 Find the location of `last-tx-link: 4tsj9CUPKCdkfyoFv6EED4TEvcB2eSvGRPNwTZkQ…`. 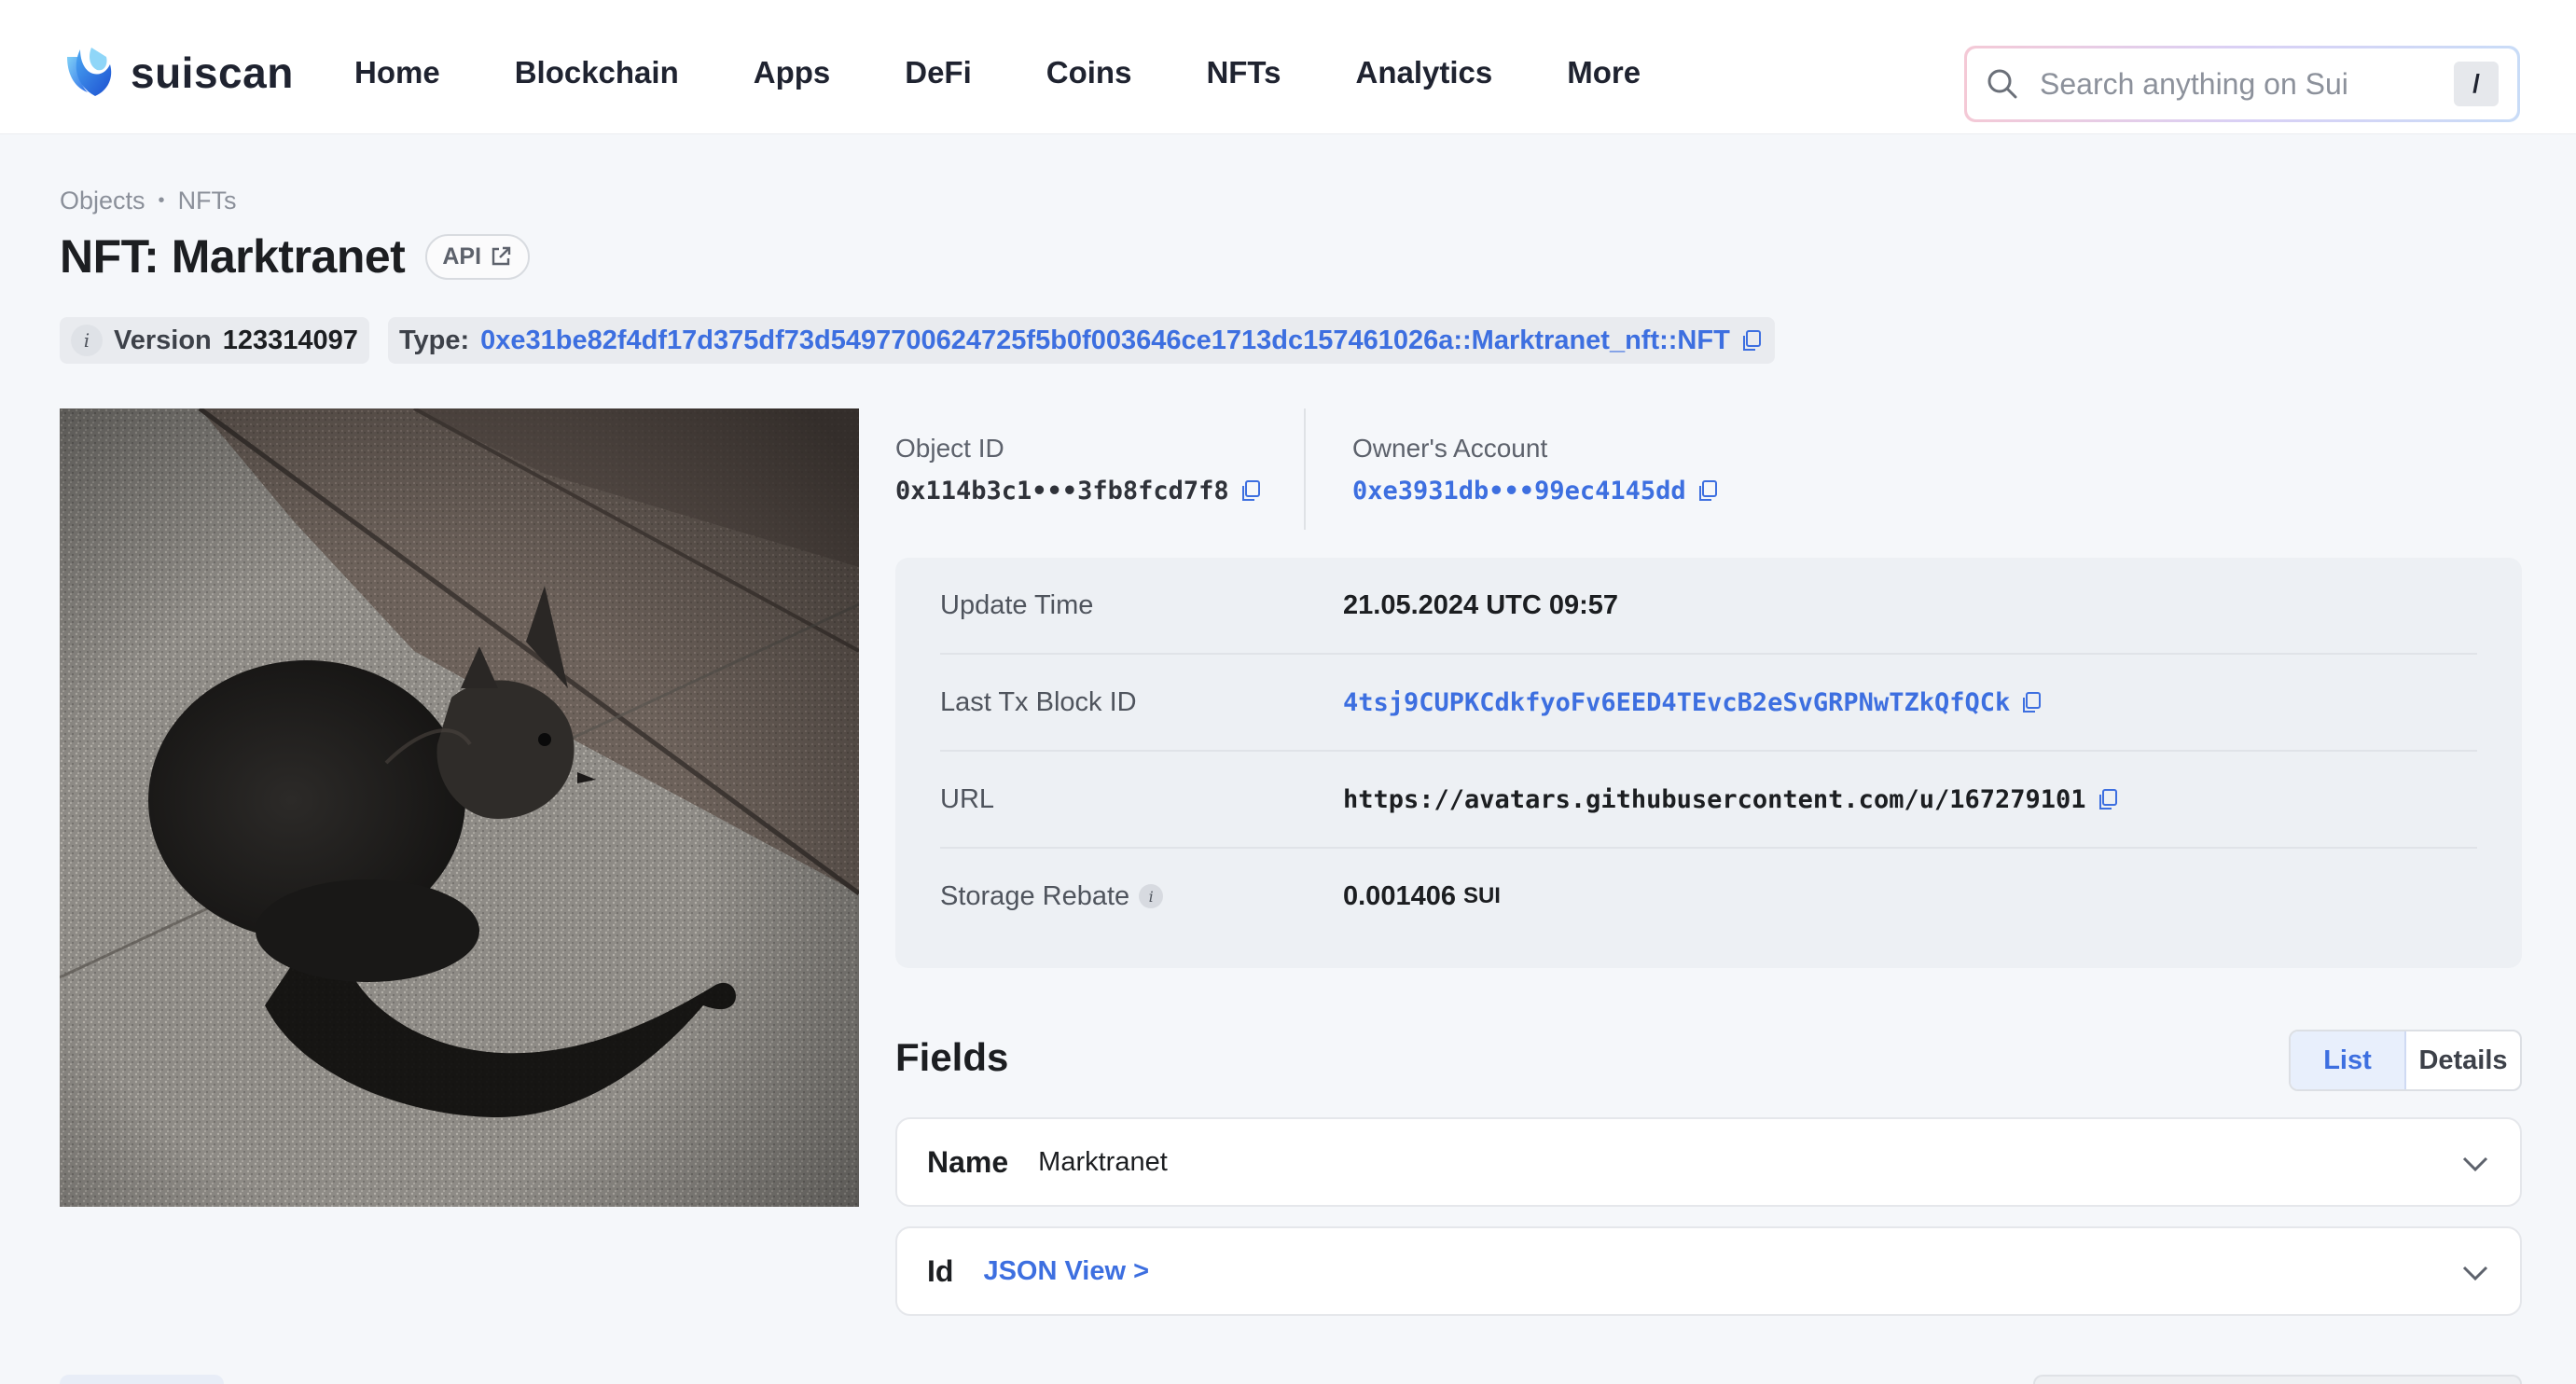

last-tx-link: 4tsj9CUPKCdkfyoFv6EED4TEvcB2eSvGRPNwTZkQ… is located at coordinates (1676, 703).